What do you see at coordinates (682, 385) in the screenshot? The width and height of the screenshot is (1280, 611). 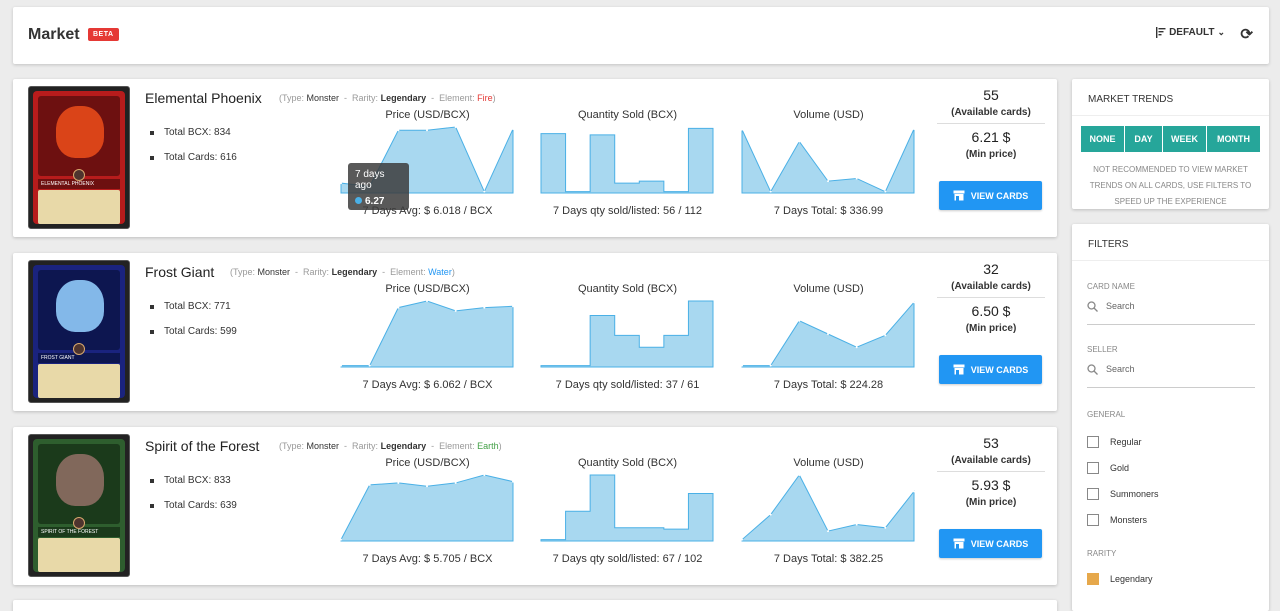 I see `foot-value: 37 / 61` at bounding box center [682, 385].